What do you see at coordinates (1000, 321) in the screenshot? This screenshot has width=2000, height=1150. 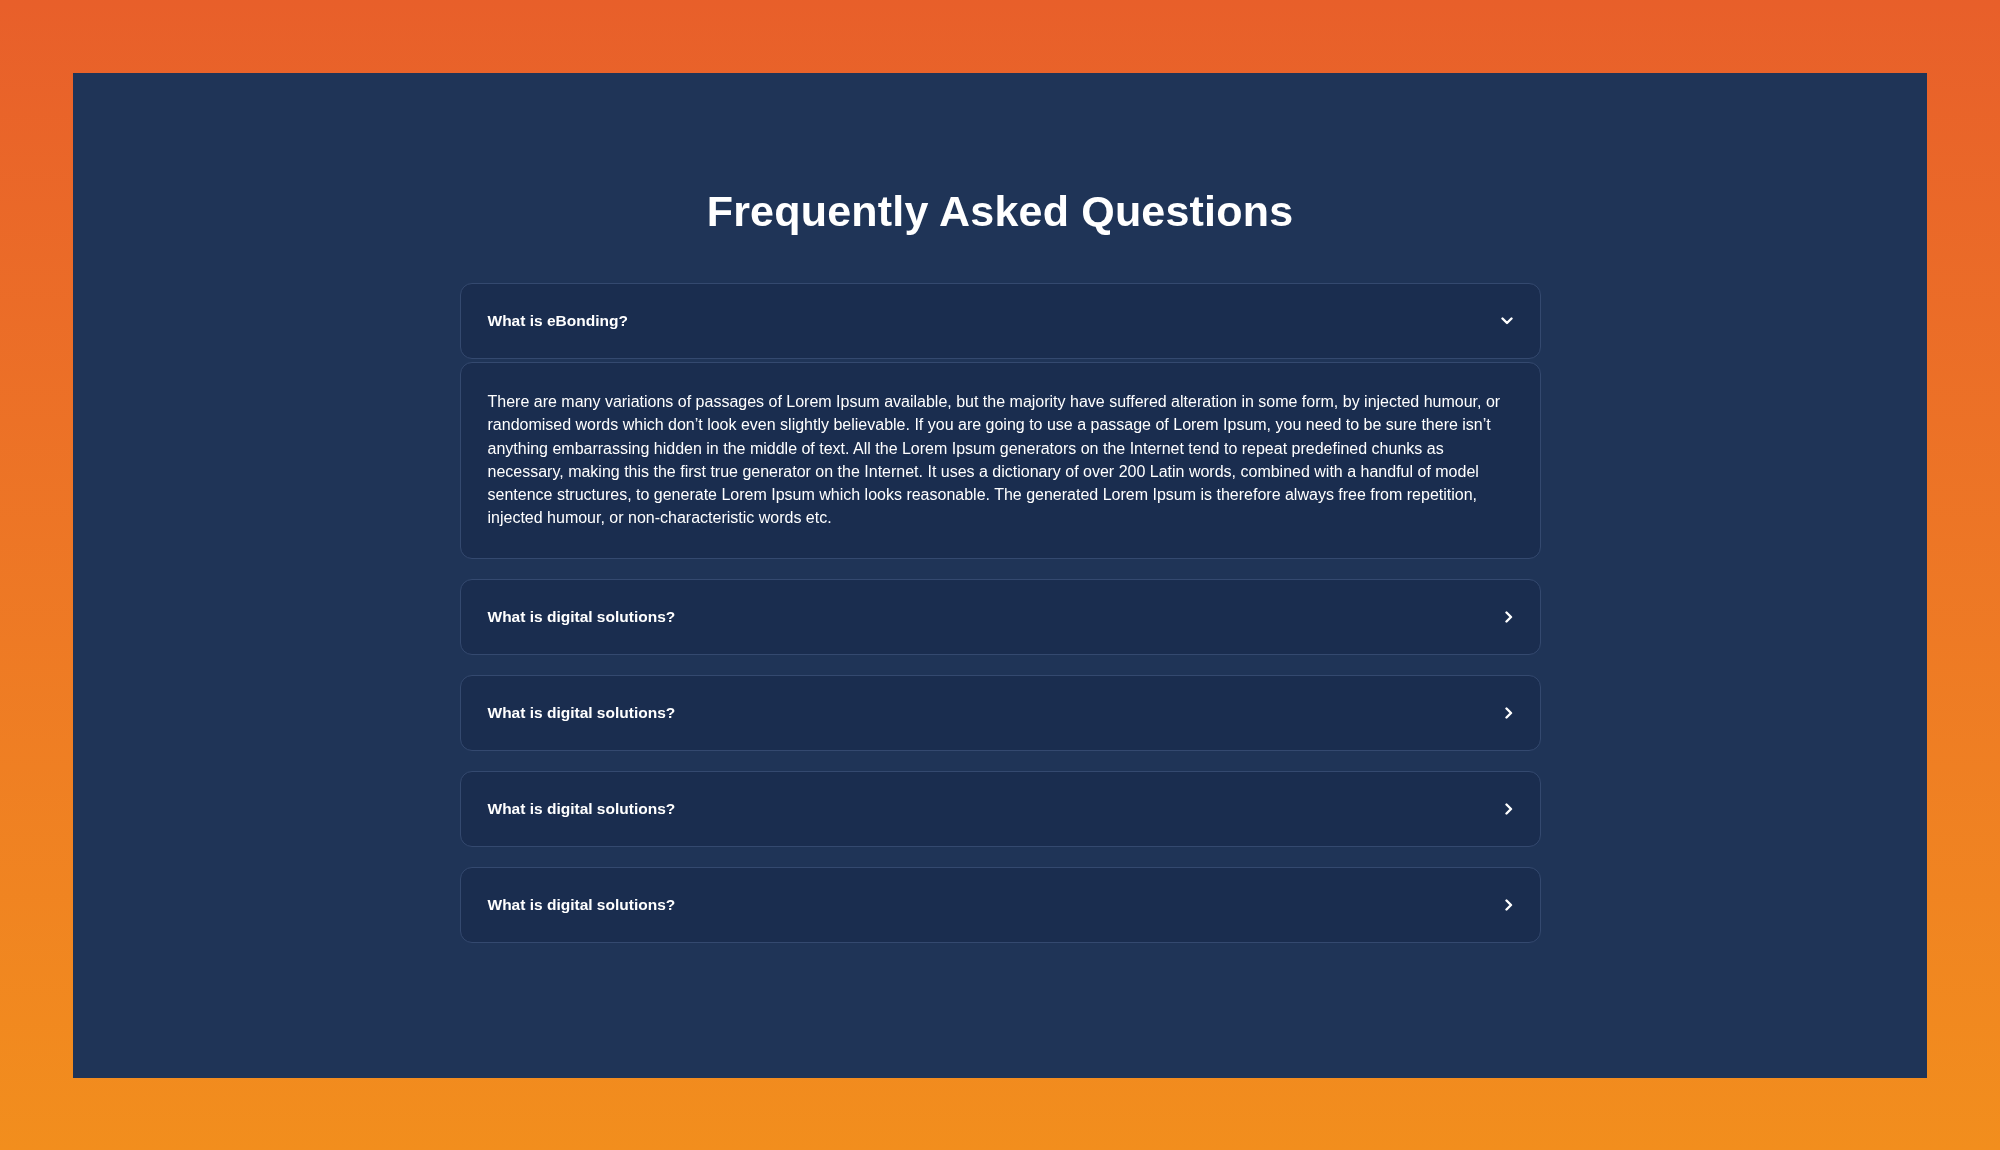 I see `faq-question: What is eBonding?` at bounding box center [1000, 321].